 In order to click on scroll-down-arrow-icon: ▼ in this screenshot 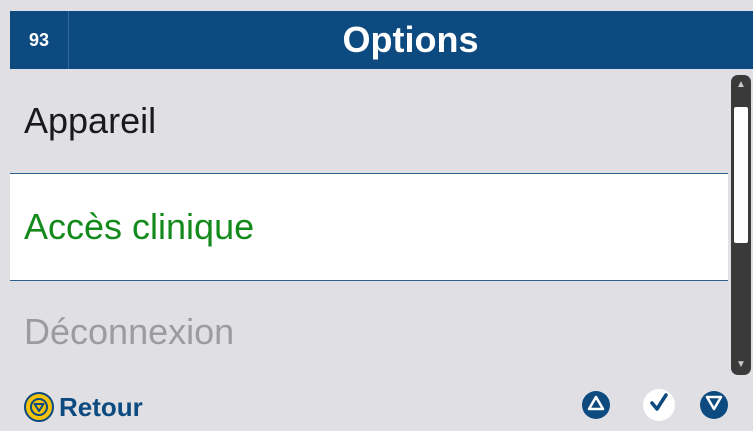, I will do `click(741, 365)`.